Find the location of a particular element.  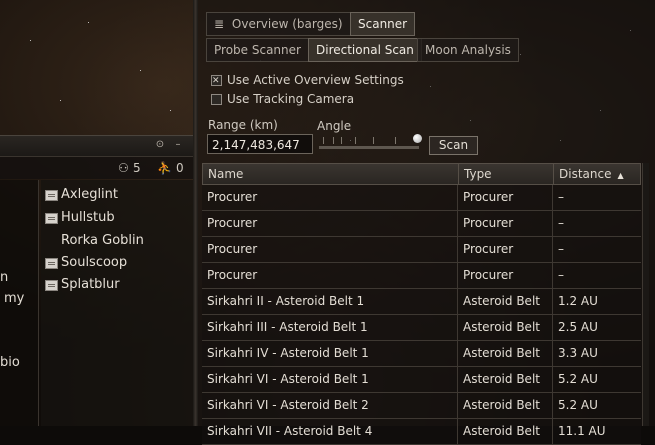

cell-distance: 1.2 AU is located at coordinates (578, 301).